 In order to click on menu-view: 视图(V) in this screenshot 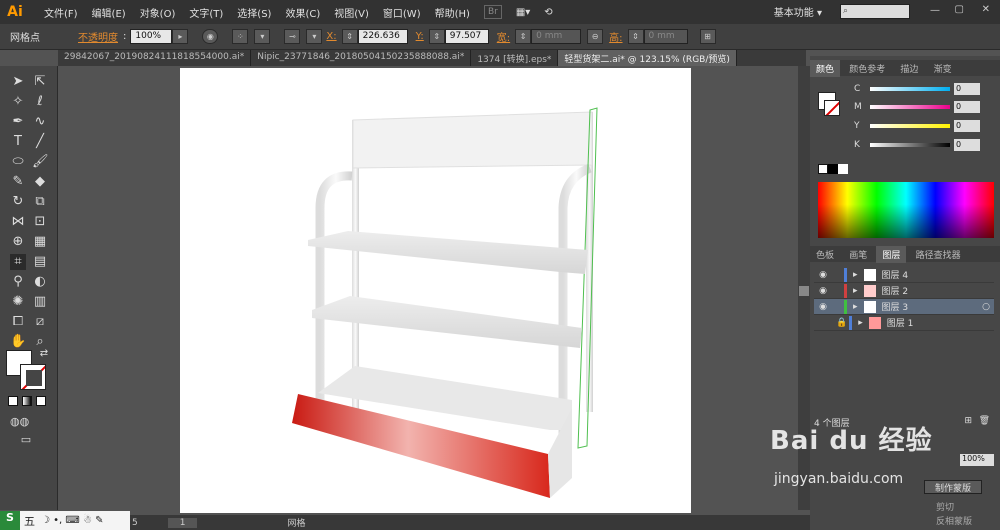, I will do `click(351, 12)`.